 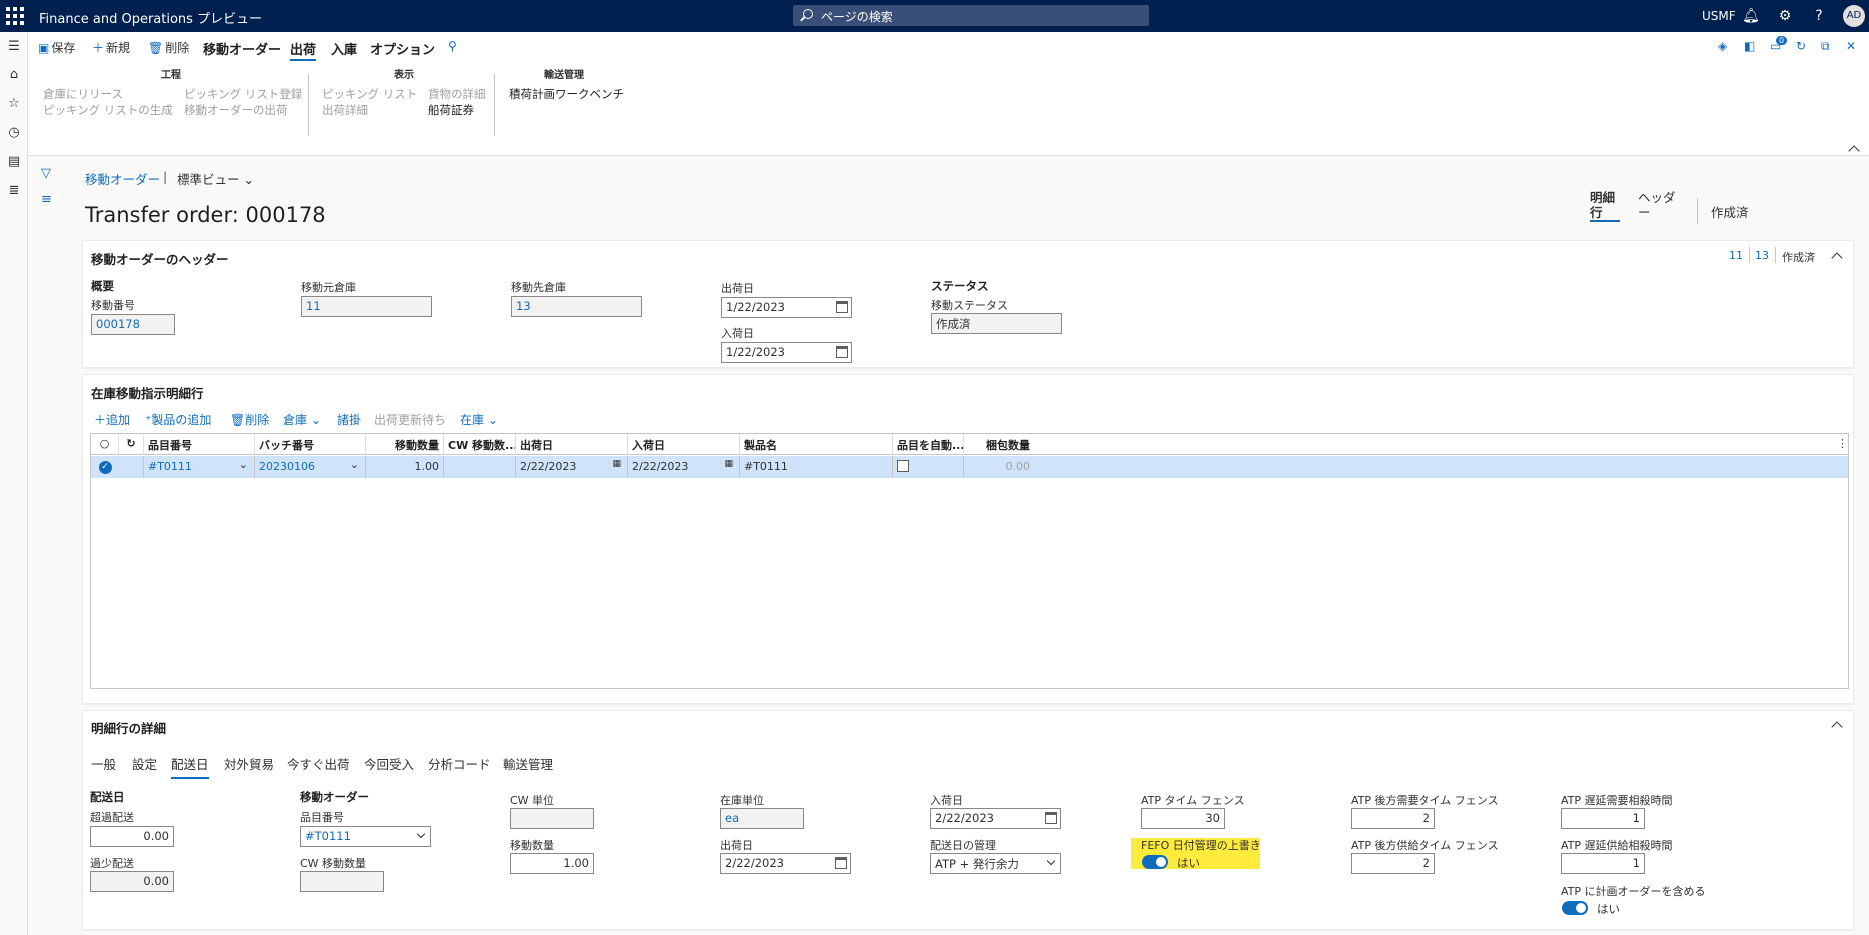 What do you see at coordinates (389, 763) in the screenshot?
I see `tab-receive-now: 今回受入` at bounding box center [389, 763].